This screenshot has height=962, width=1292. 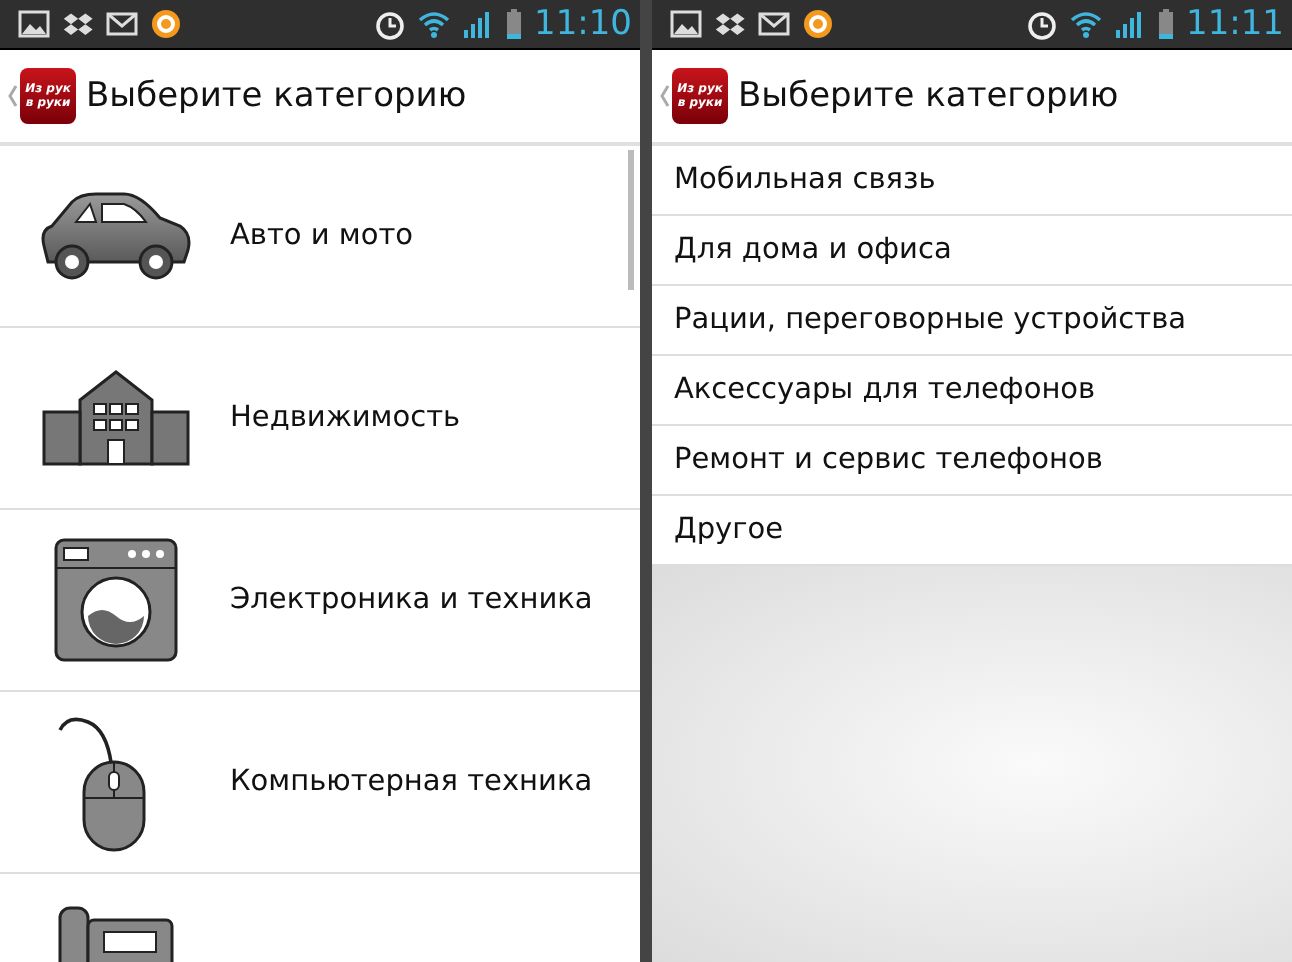 I want to click on clock-time: 11:10, so click(x=583, y=24).